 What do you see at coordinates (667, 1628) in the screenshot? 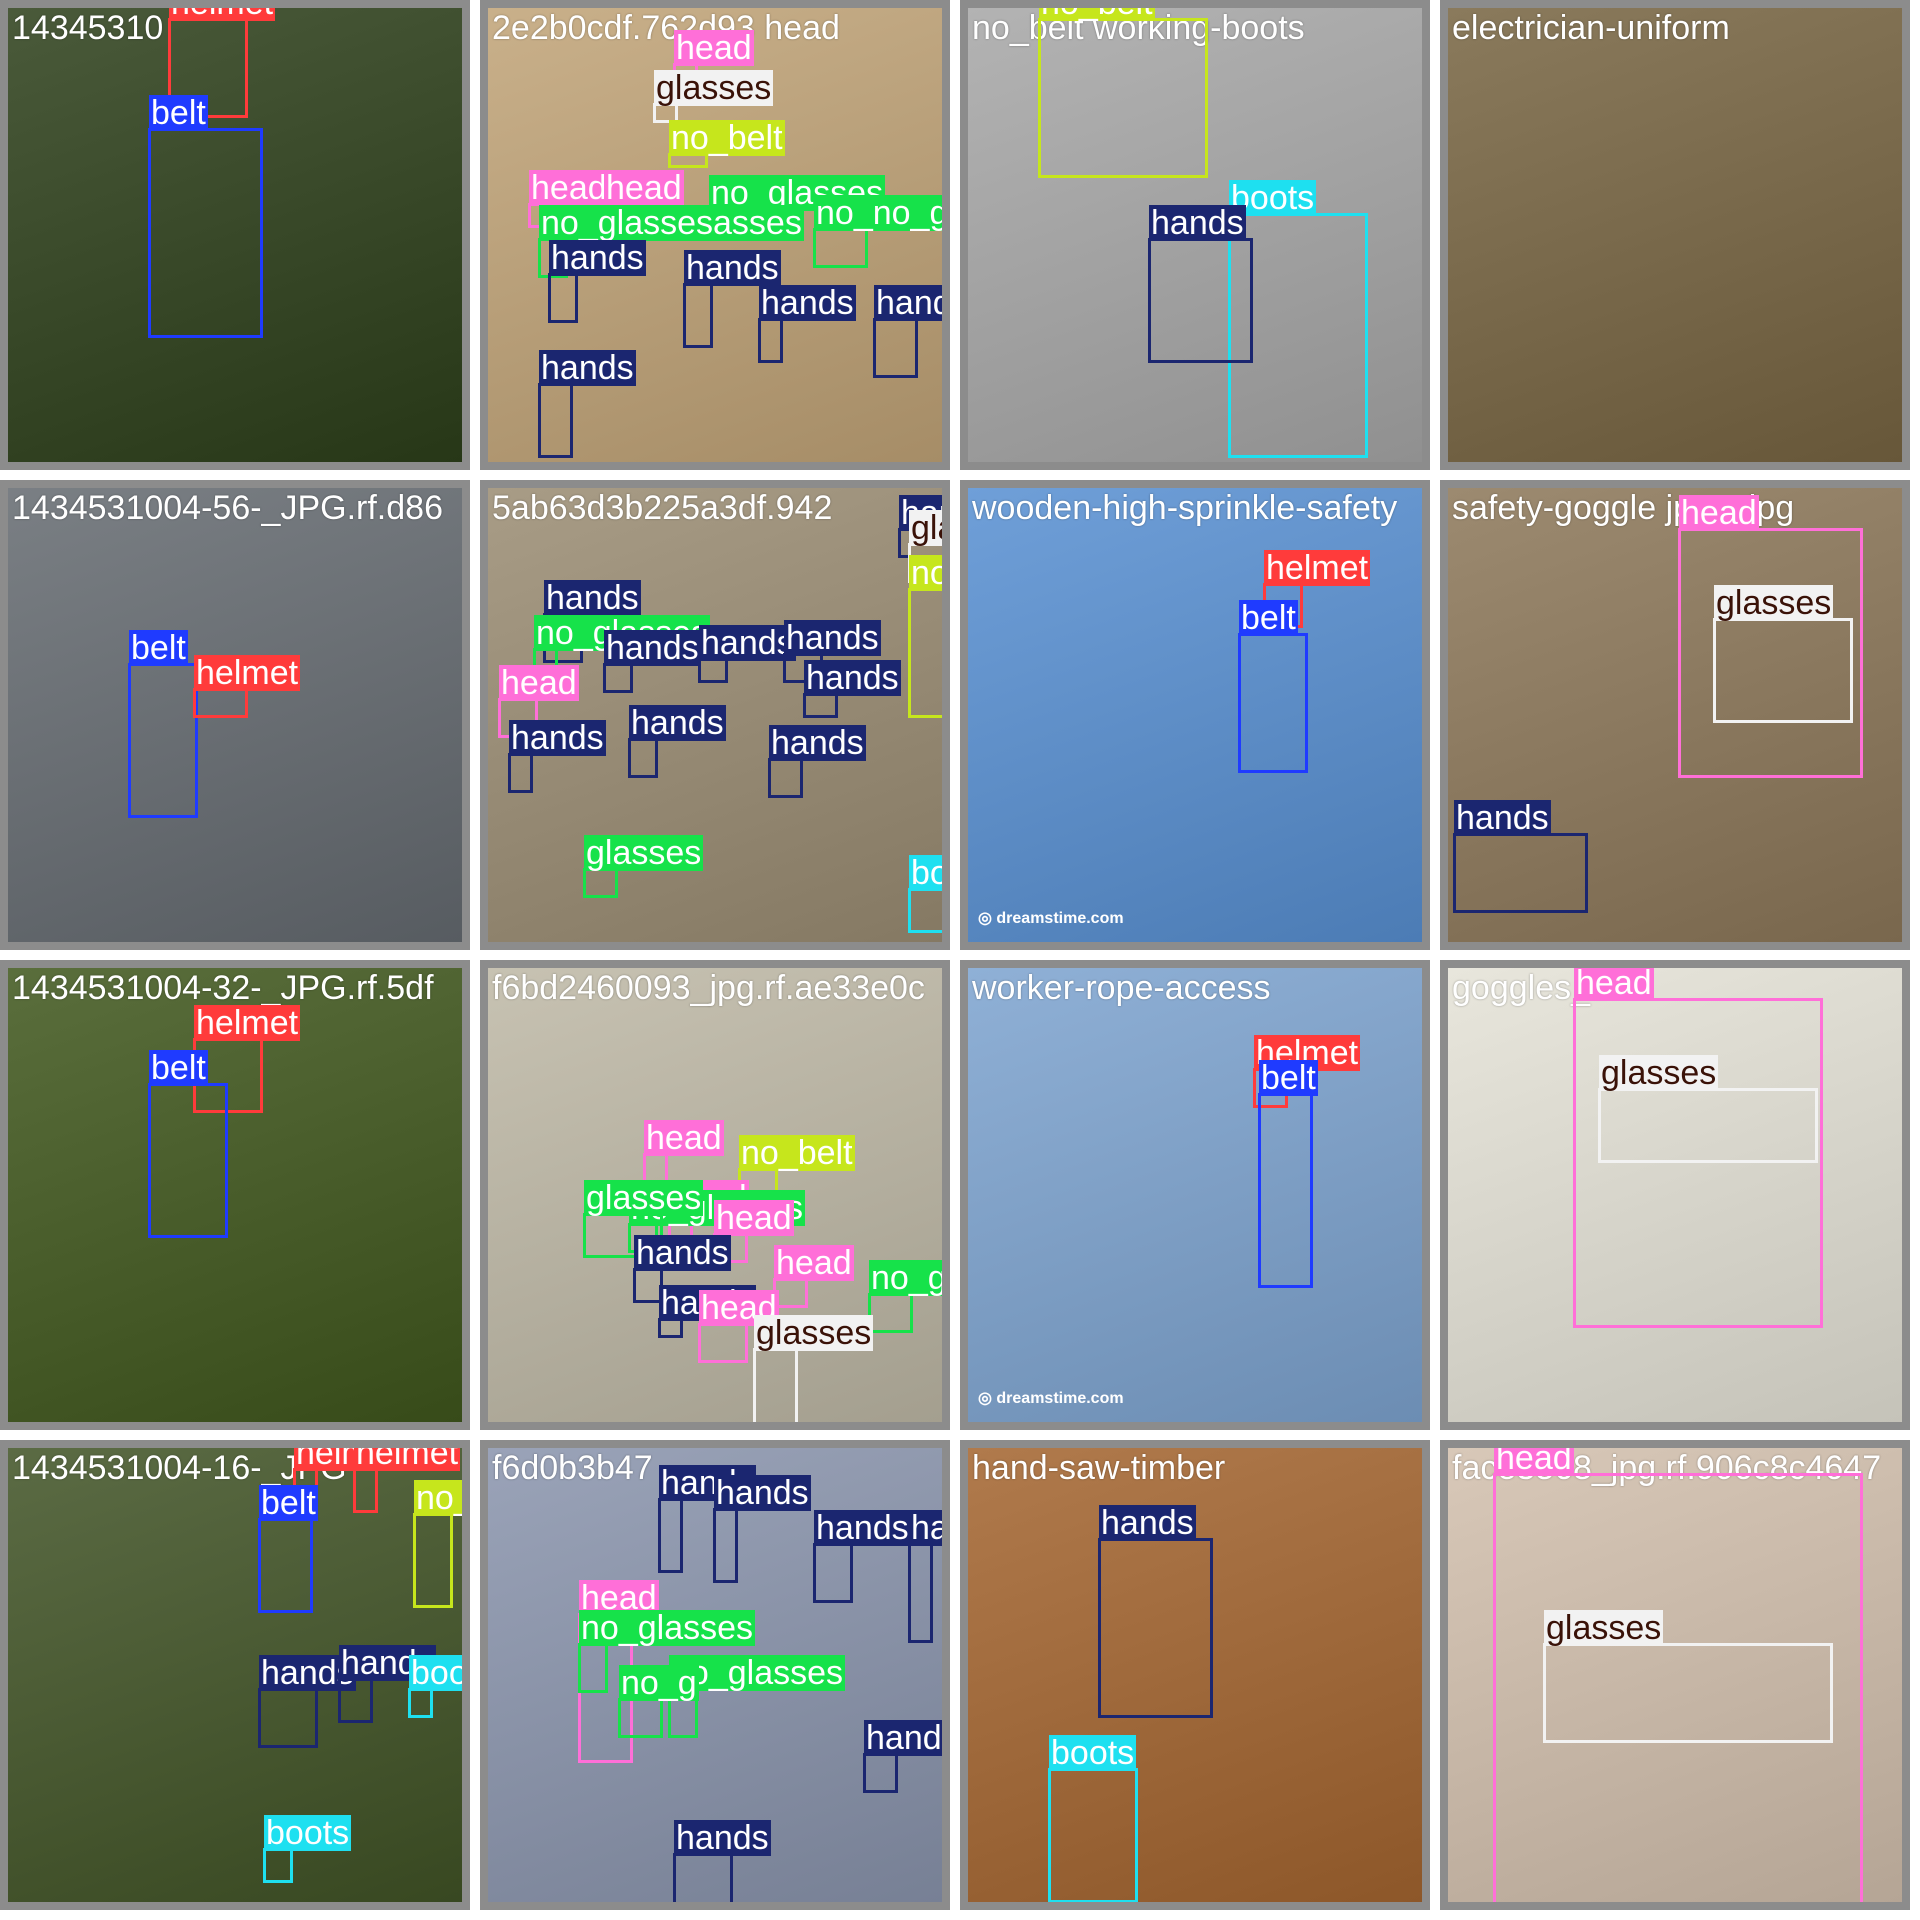
I see `bbox-label: no_glasses` at bounding box center [667, 1628].